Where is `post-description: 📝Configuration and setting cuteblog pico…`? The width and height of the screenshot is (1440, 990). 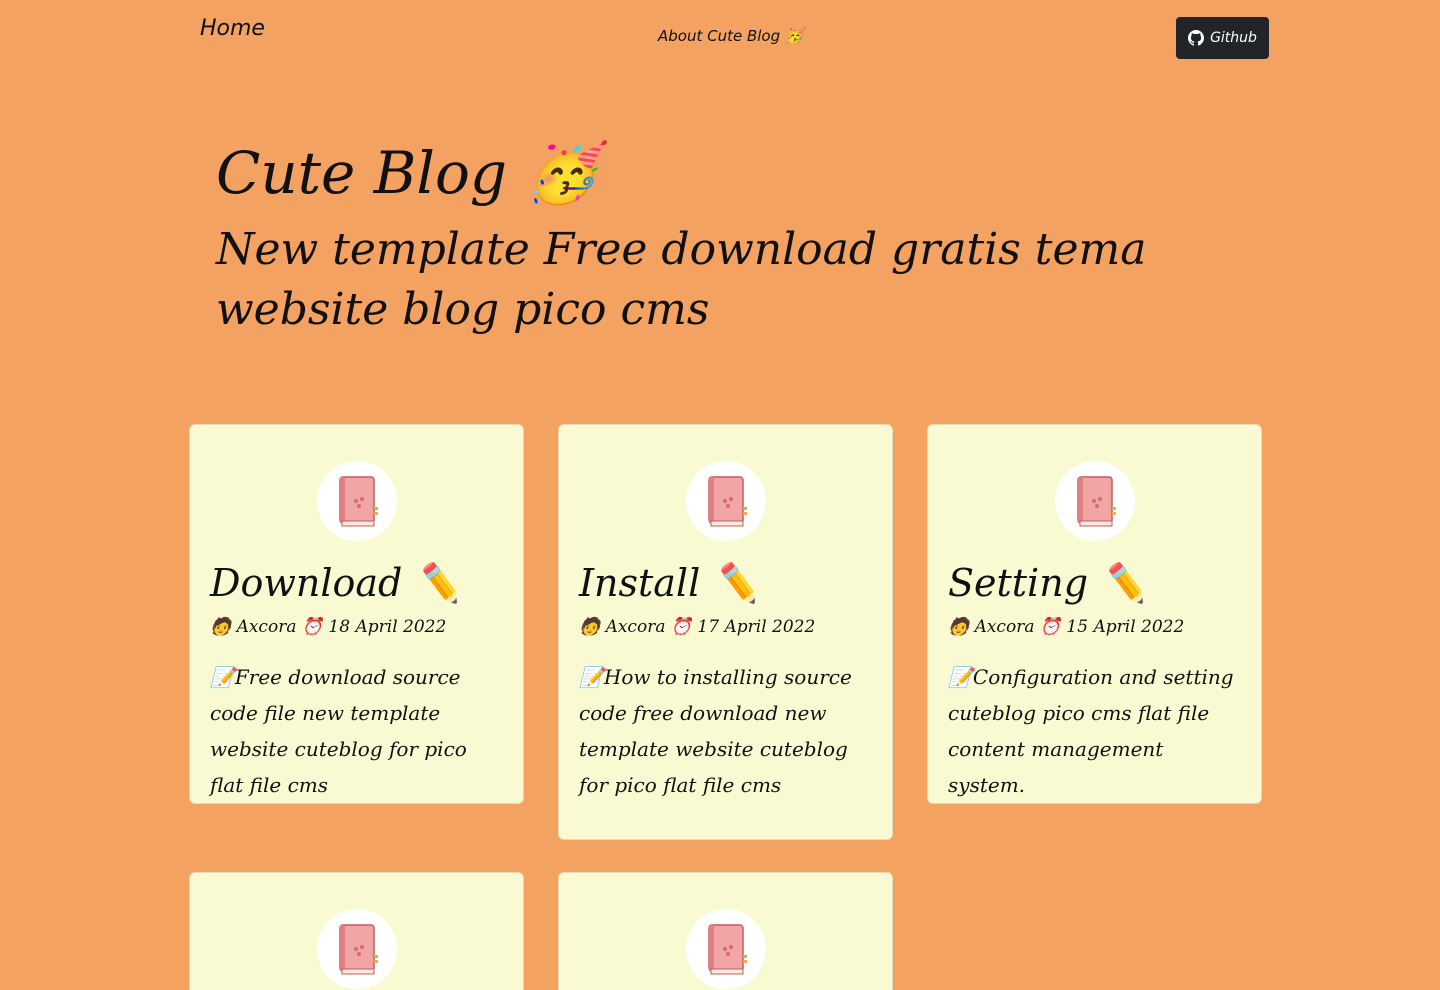 post-description: 📝Configuration and setting cuteblog pico… is located at coordinates (1091, 731).